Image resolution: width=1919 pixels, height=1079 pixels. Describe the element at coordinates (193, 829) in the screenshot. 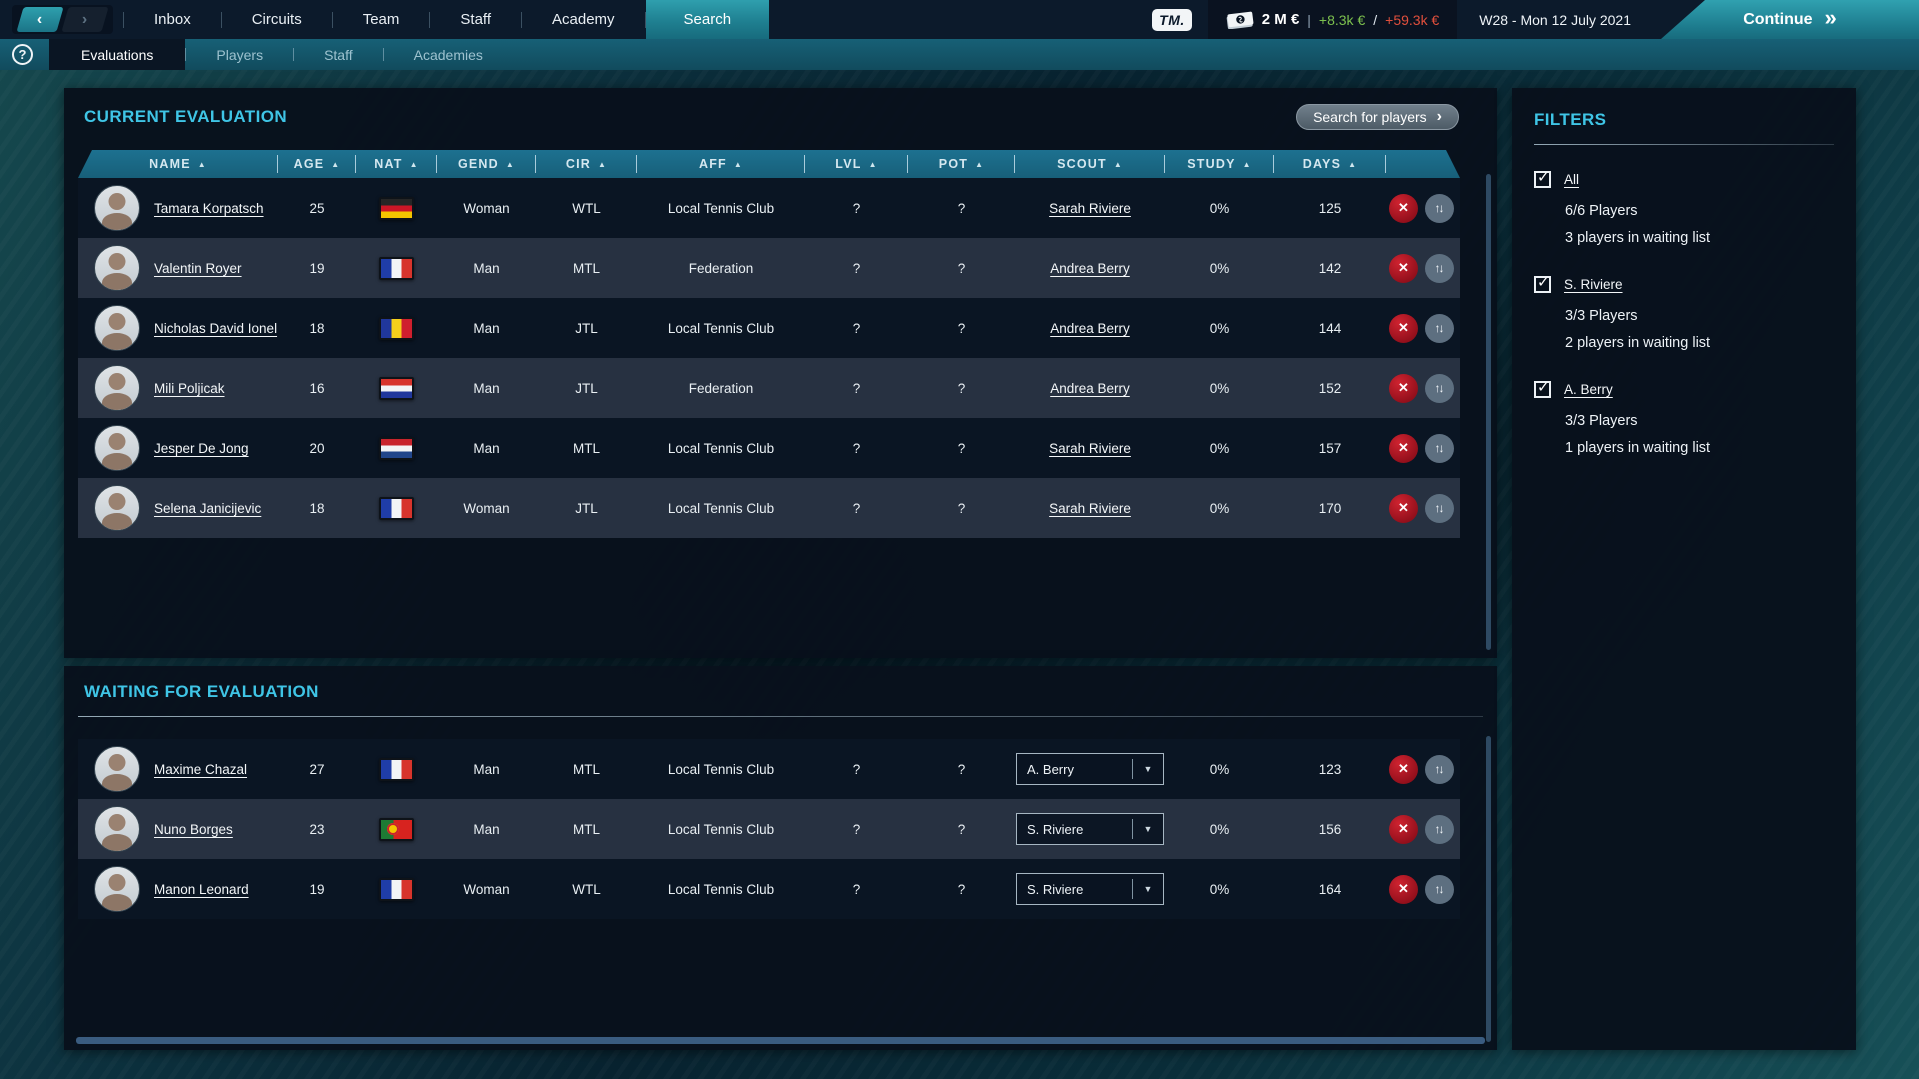

I see `player-name-link: Nuno Borges` at that location.